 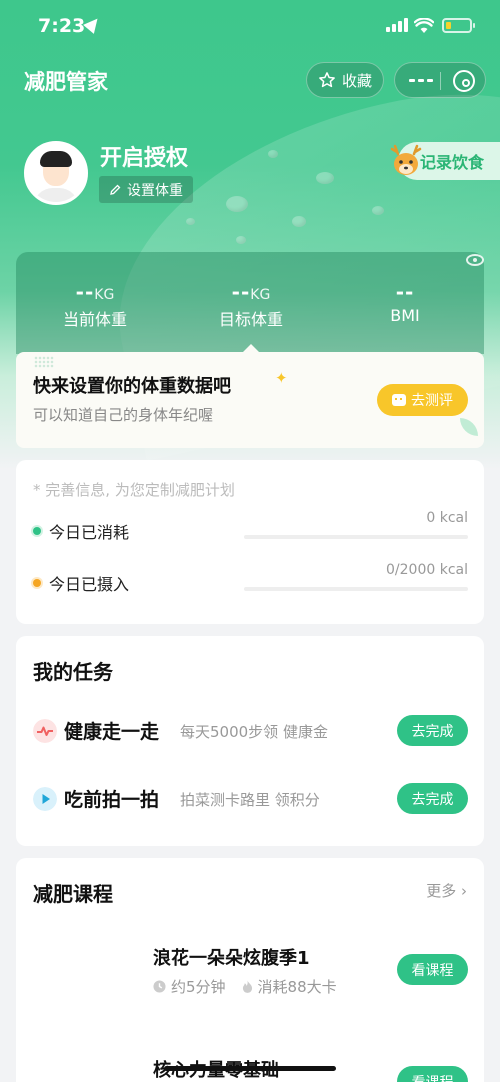 I want to click on pulse-icon, so click(x=45, y=731).